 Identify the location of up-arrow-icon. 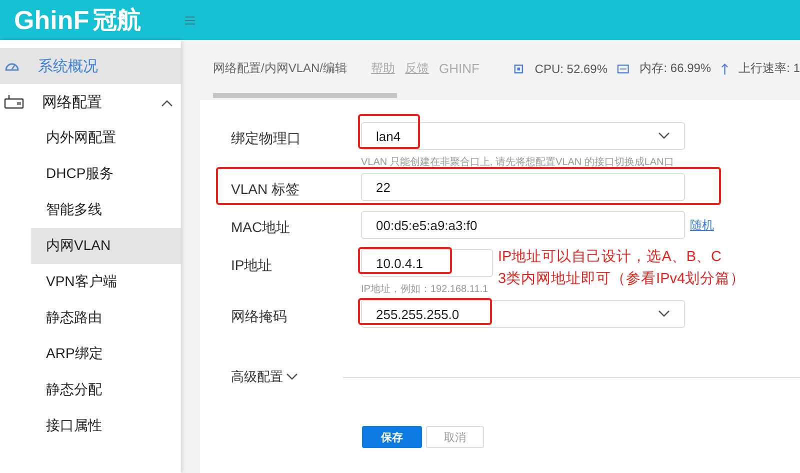
(725, 68).